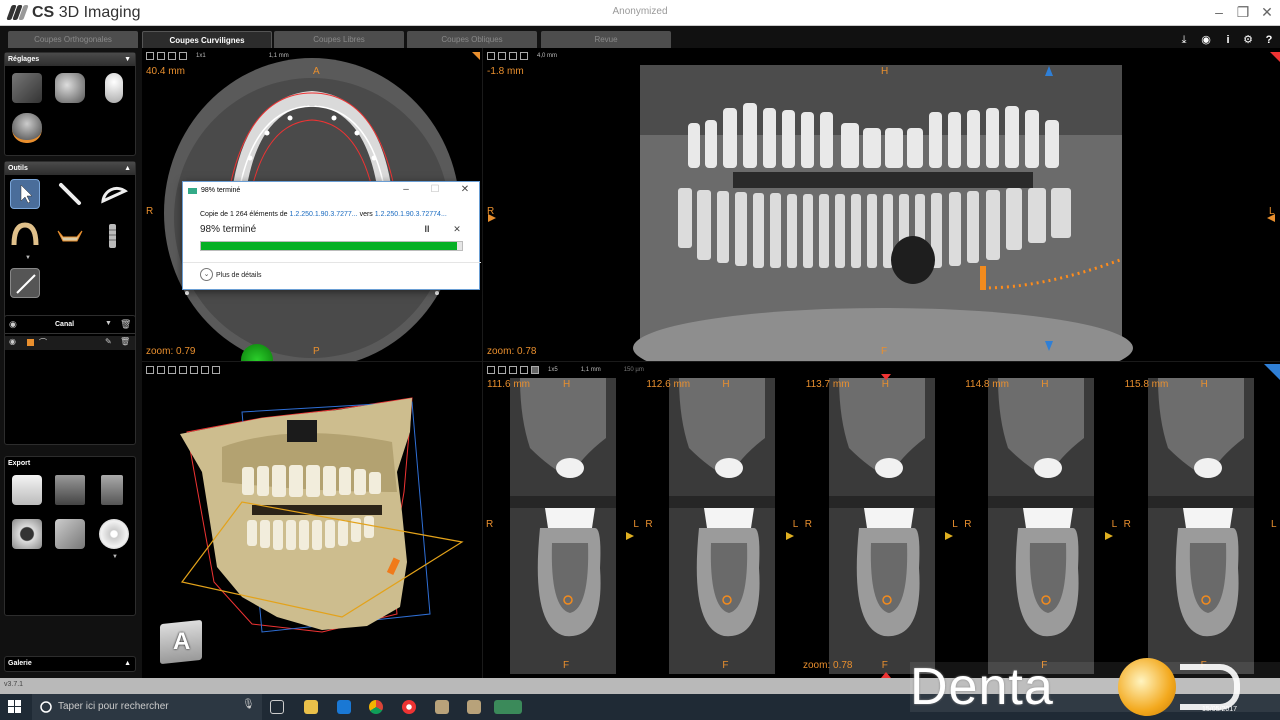 This screenshot has width=1280, height=720. Describe the element at coordinates (43, 12) in the screenshot. I see `app-name-prefix: CS` at that location.